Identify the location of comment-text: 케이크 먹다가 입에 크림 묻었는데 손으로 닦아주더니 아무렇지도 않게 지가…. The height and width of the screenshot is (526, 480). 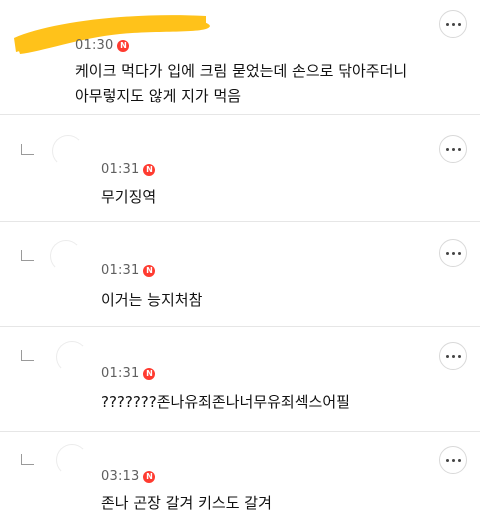
(241, 83).